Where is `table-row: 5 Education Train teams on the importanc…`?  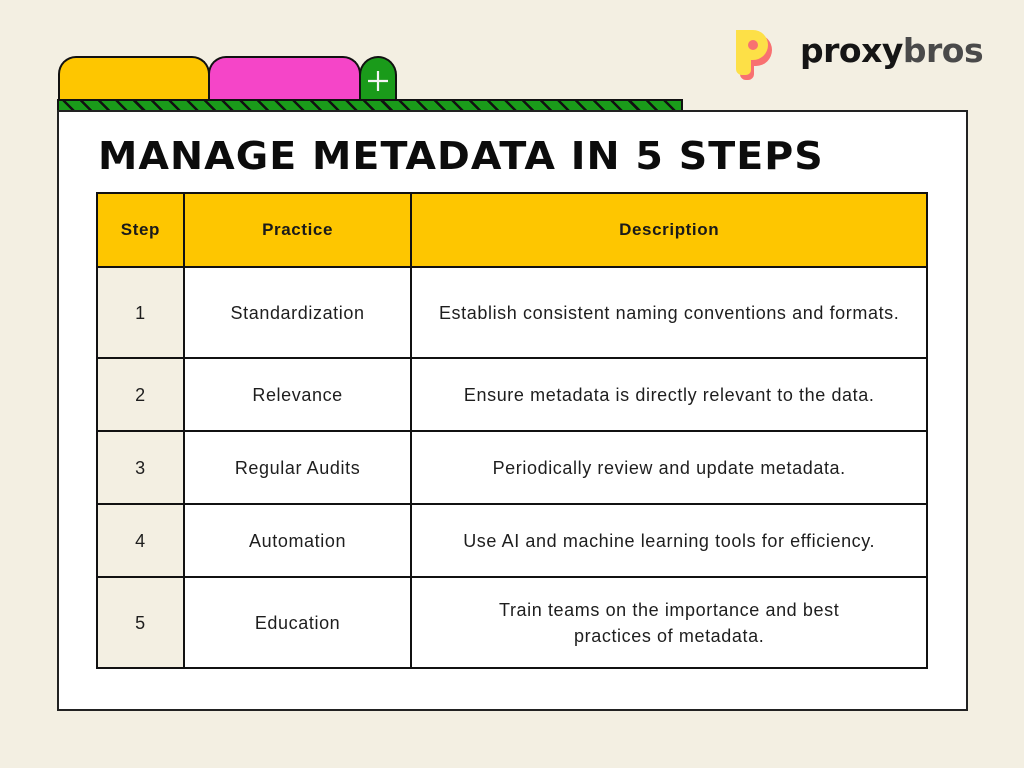 table-row: 5 Education Train teams on the importanc… is located at coordinates (512, 622).